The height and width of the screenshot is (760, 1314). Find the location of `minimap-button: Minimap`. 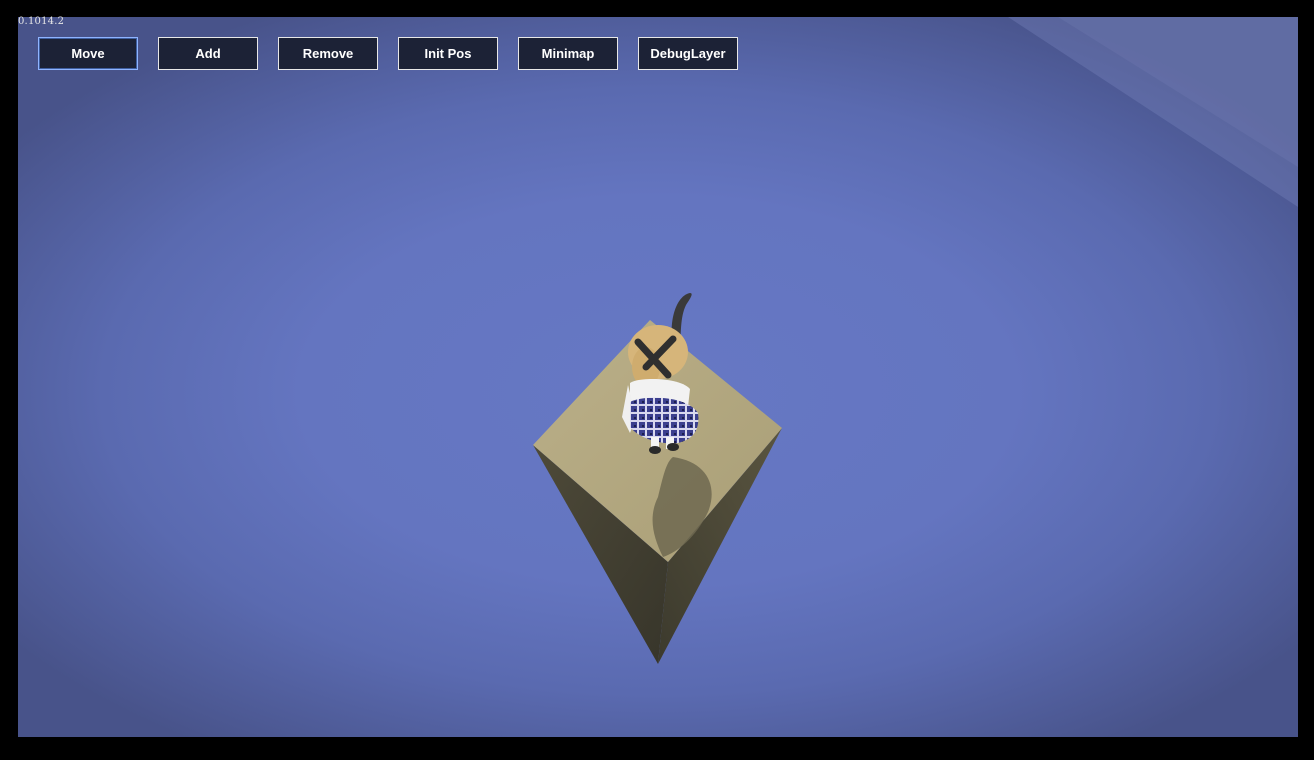

minimap-button: Minimap is located at coordinates (568, 53).